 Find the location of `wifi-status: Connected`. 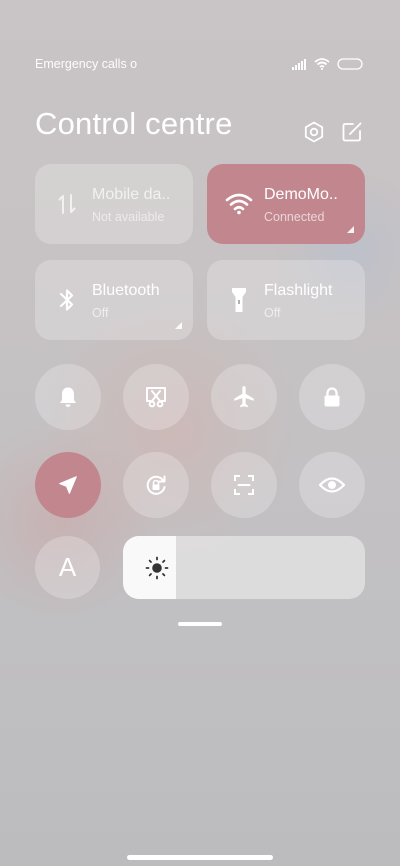

wifi-status: Connected is located at coordinates (294, 217).